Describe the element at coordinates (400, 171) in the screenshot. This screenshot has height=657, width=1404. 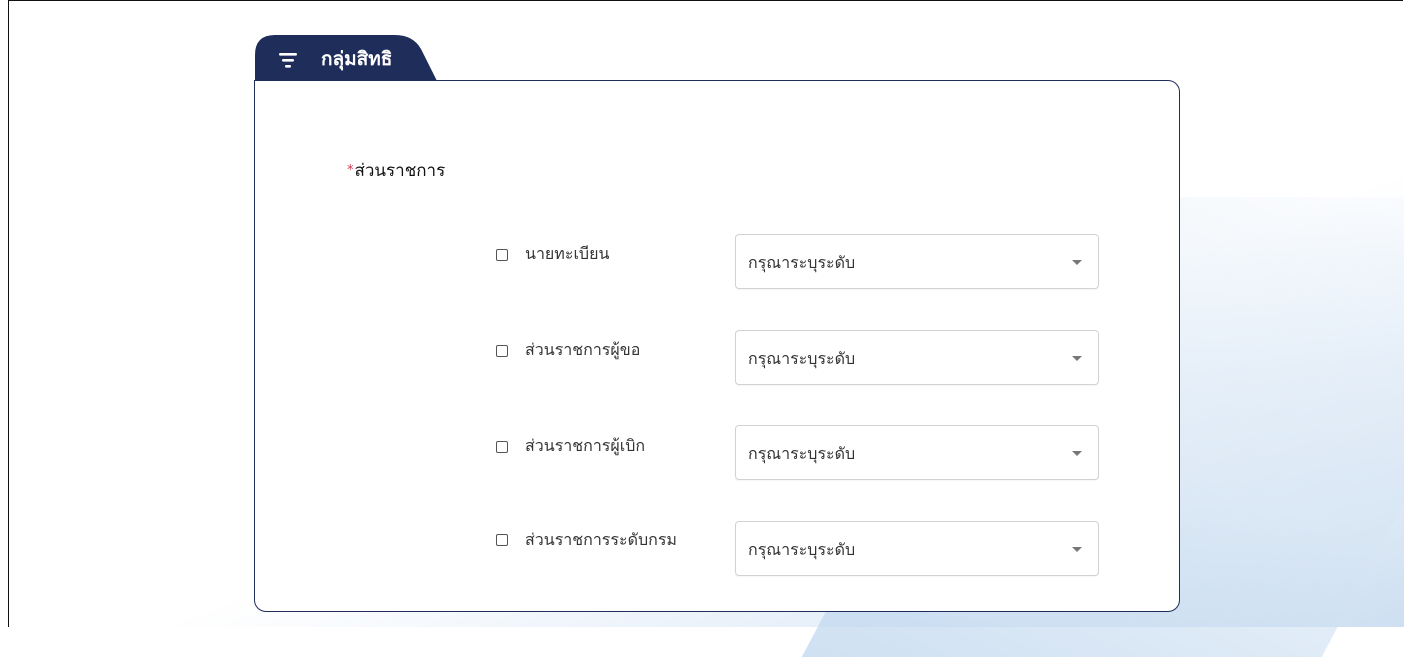
I see `section-label-text: ส่วนราชการ` at that location.